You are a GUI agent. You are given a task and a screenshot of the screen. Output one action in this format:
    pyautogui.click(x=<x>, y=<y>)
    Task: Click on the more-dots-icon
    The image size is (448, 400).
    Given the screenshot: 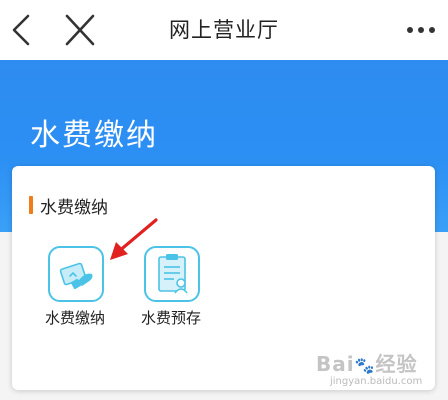 What is the action you would take?
    pyautogui.click(x=421, y=30)
    